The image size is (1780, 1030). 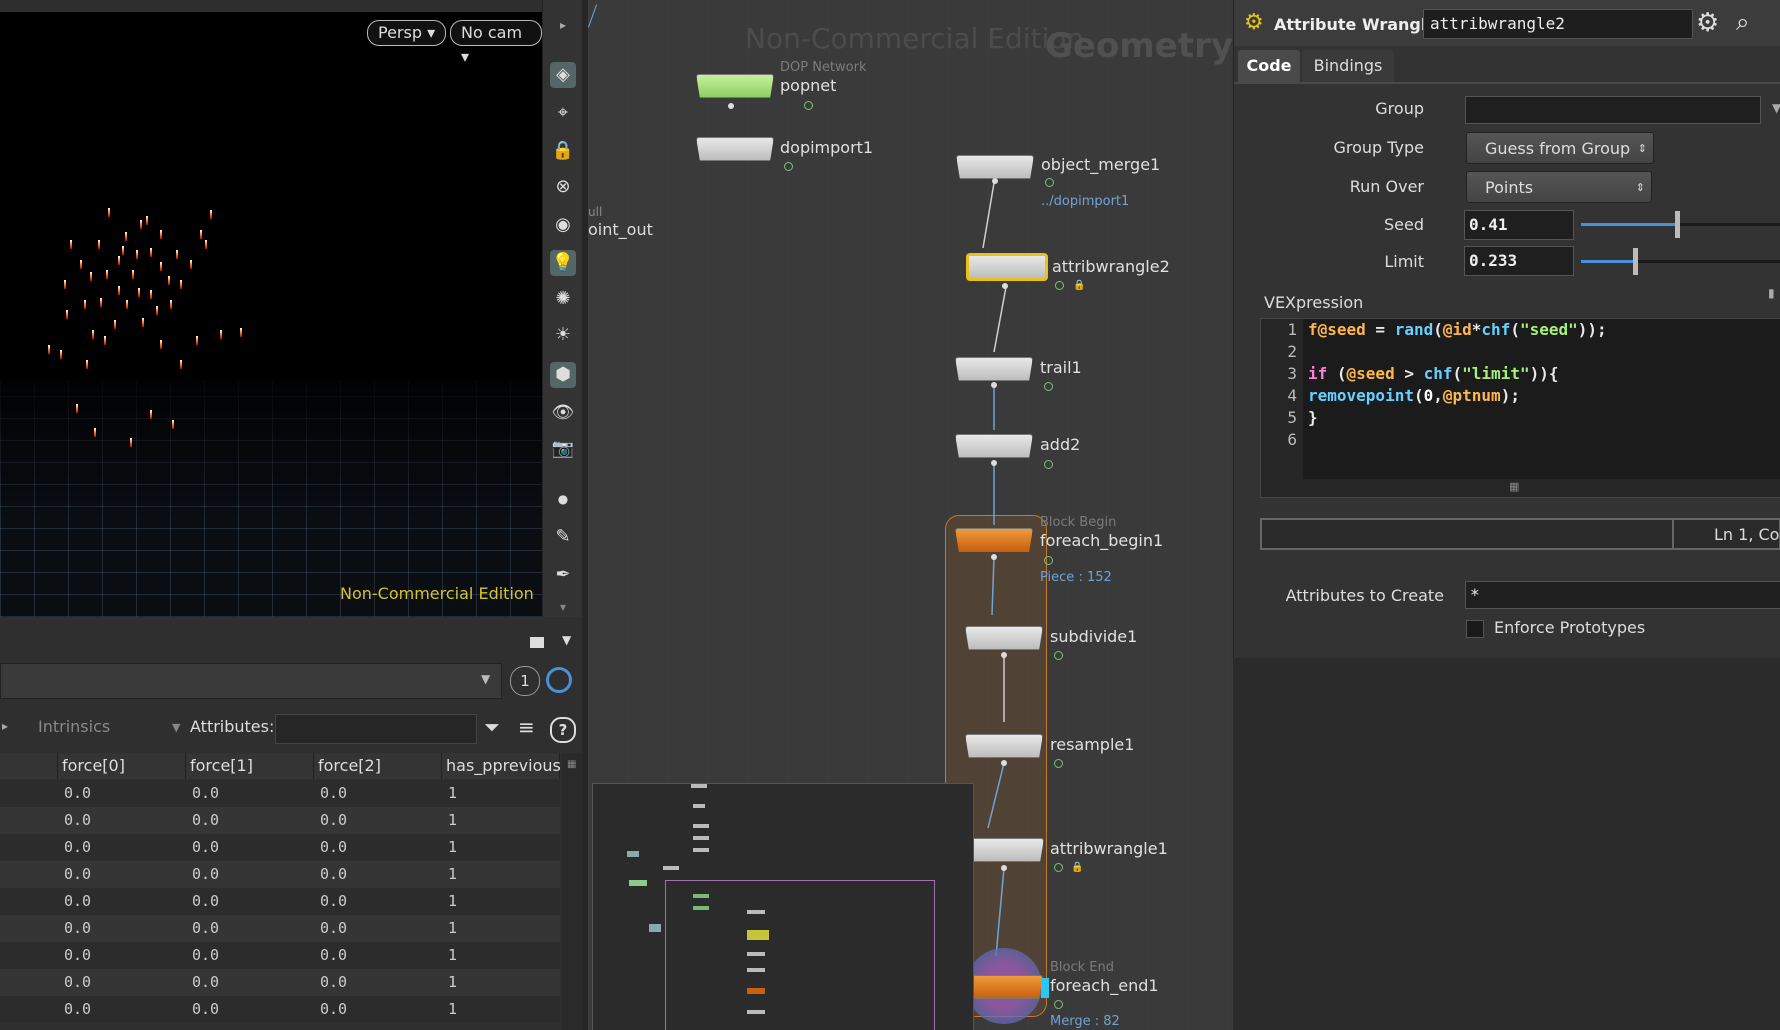 What do you see at coordinates (1004, 987) in the screenshot?
I see `node-foreach-end1` at bounding box center [1004, 987].